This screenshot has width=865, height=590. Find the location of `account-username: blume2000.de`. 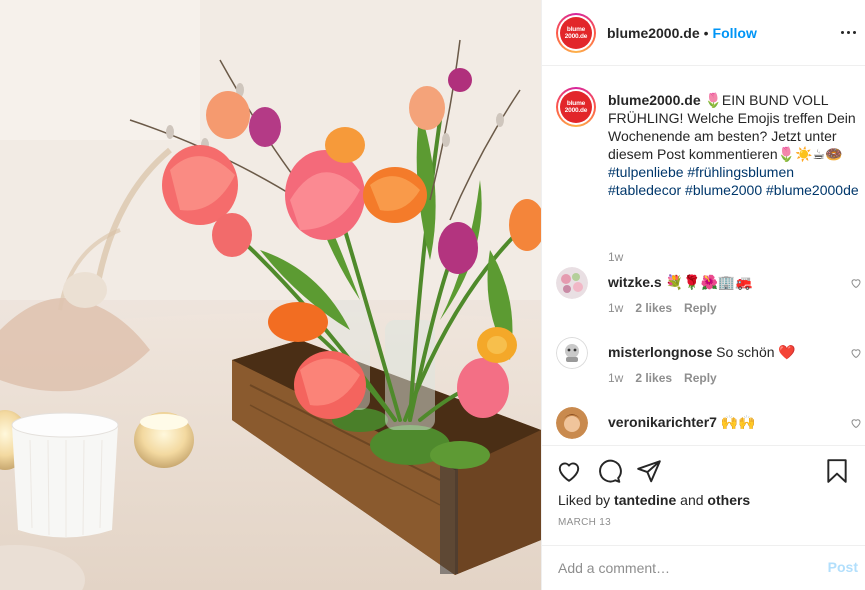

account-username: blume2000.de is located at coordinates (653, 33).